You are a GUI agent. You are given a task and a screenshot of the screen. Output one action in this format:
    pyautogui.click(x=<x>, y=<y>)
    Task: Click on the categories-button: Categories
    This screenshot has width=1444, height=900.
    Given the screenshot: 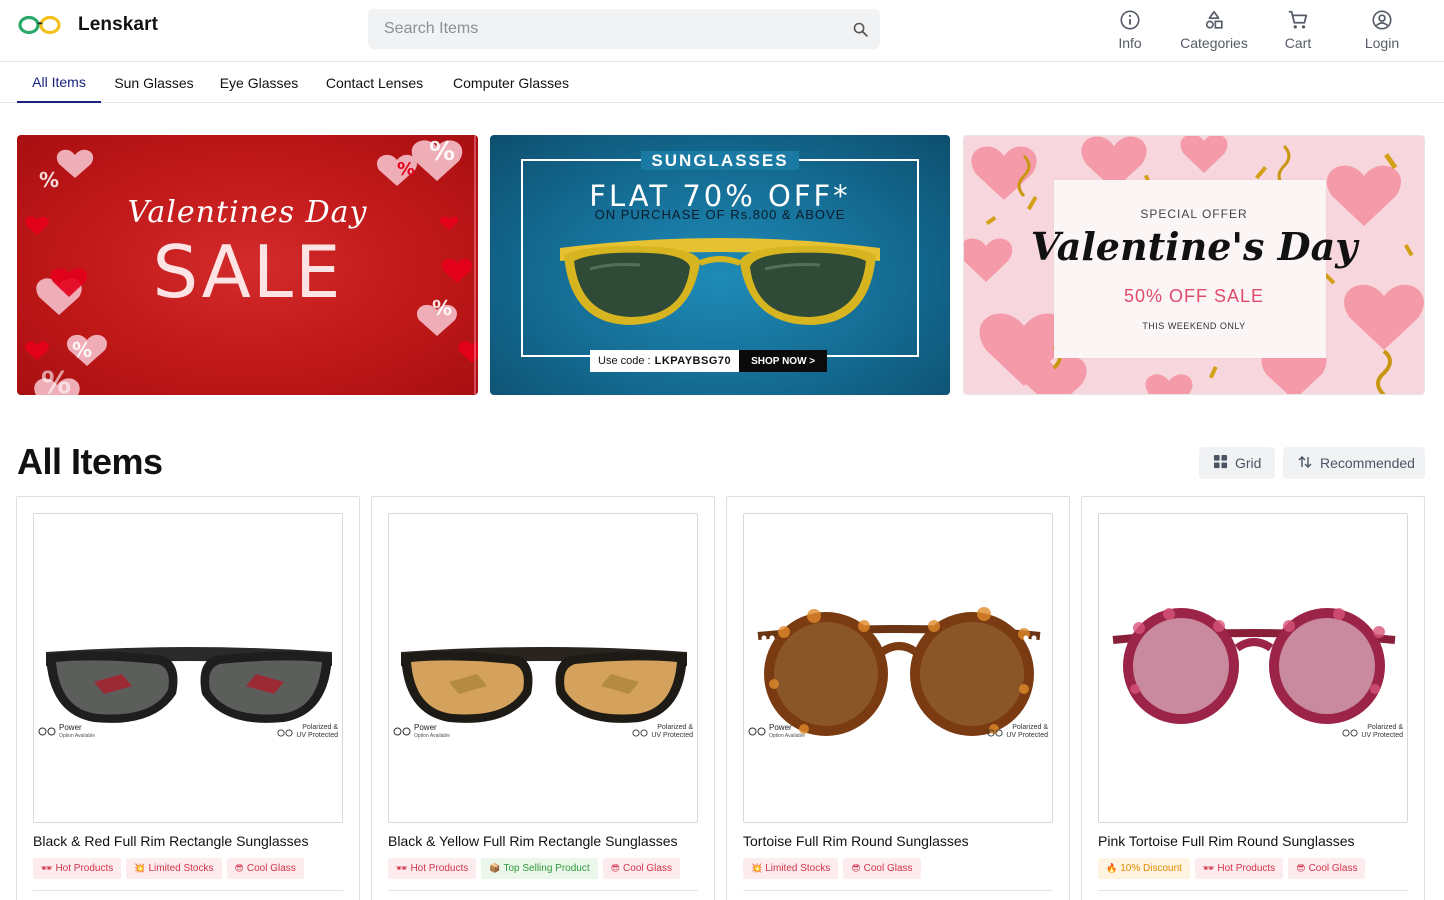 What is the action you would take?
    pyautogui.click(x=1214, y=29)
    